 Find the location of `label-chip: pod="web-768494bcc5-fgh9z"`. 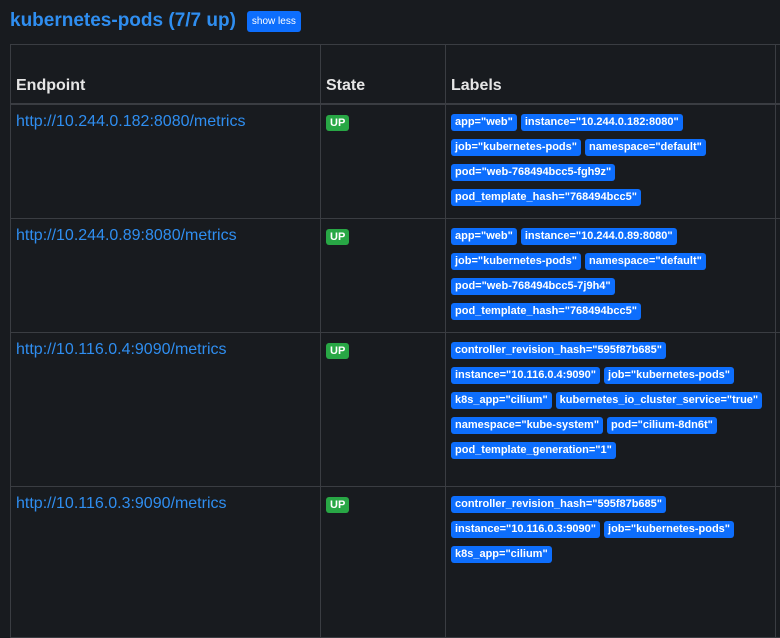

label-chip: pod="web-768494bcc5-fgh9z" is located at coordinates (533, 172).